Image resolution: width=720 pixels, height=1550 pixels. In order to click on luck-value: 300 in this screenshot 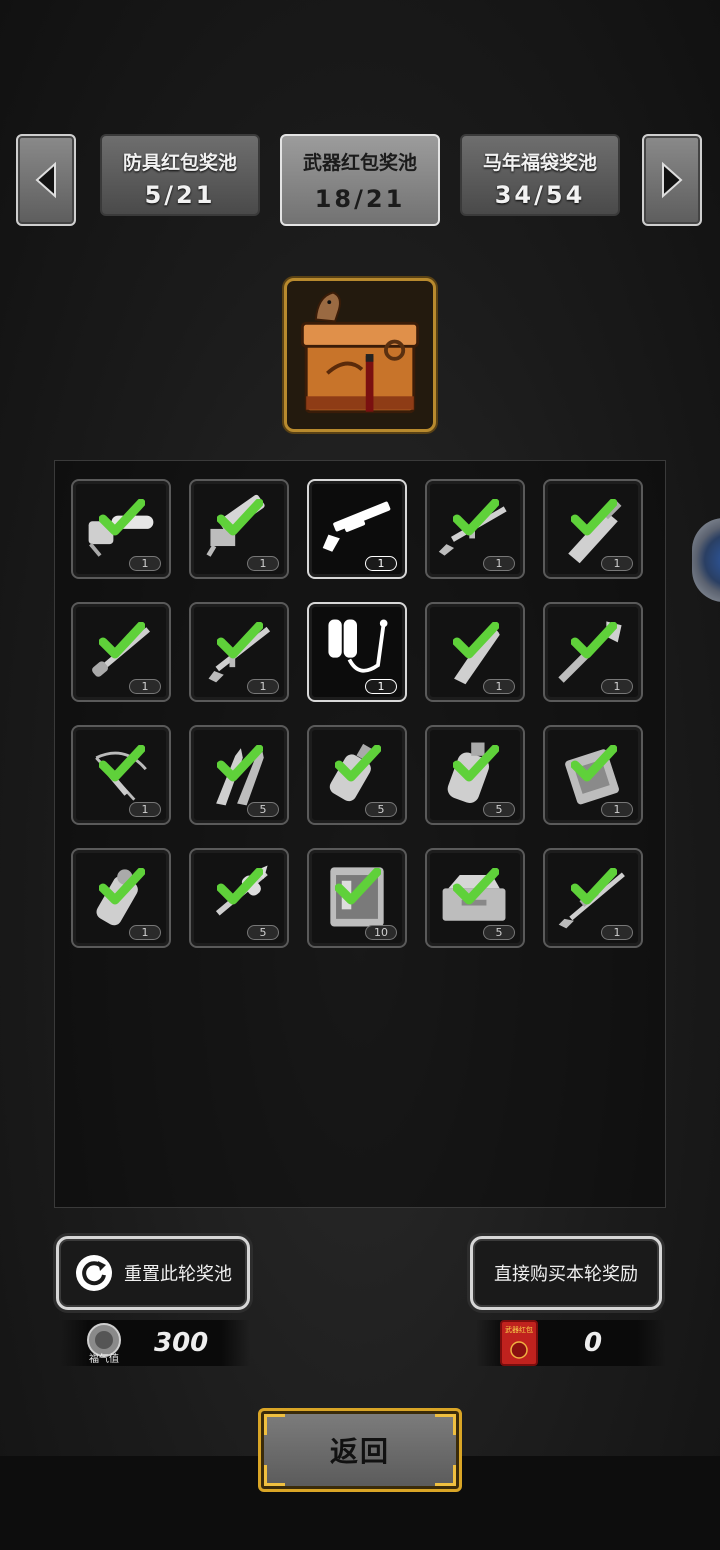, I will do `click(181, 1343)`.